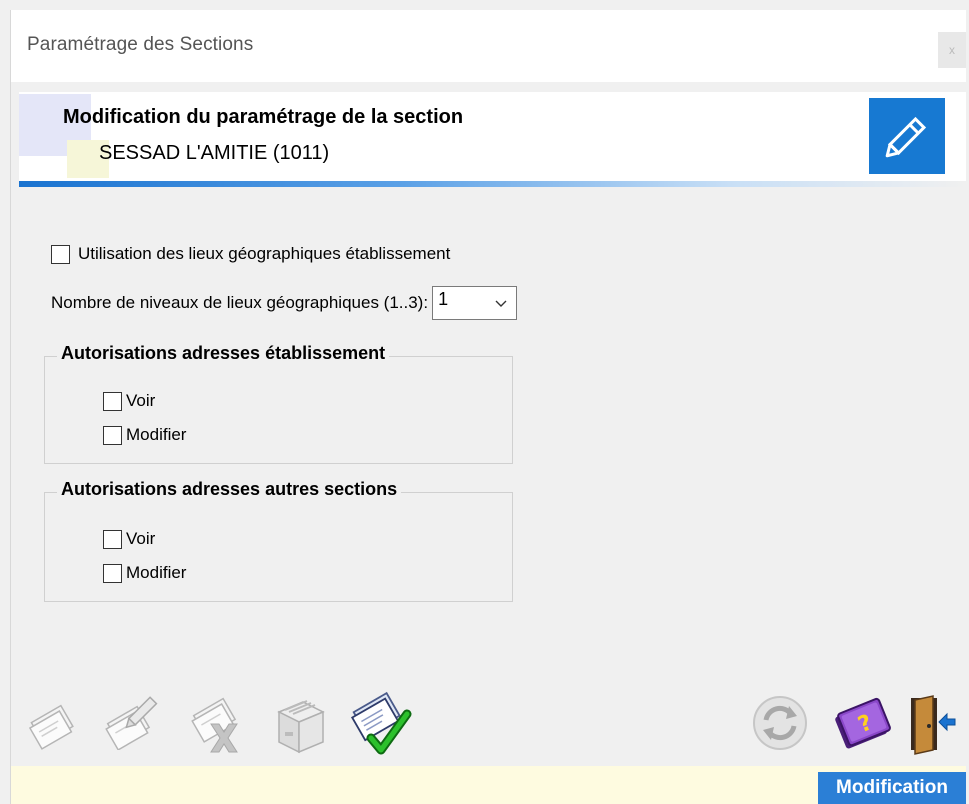 This screenshot has width=969, height=804. I want to click on pencil-icon, so click(907, 136).